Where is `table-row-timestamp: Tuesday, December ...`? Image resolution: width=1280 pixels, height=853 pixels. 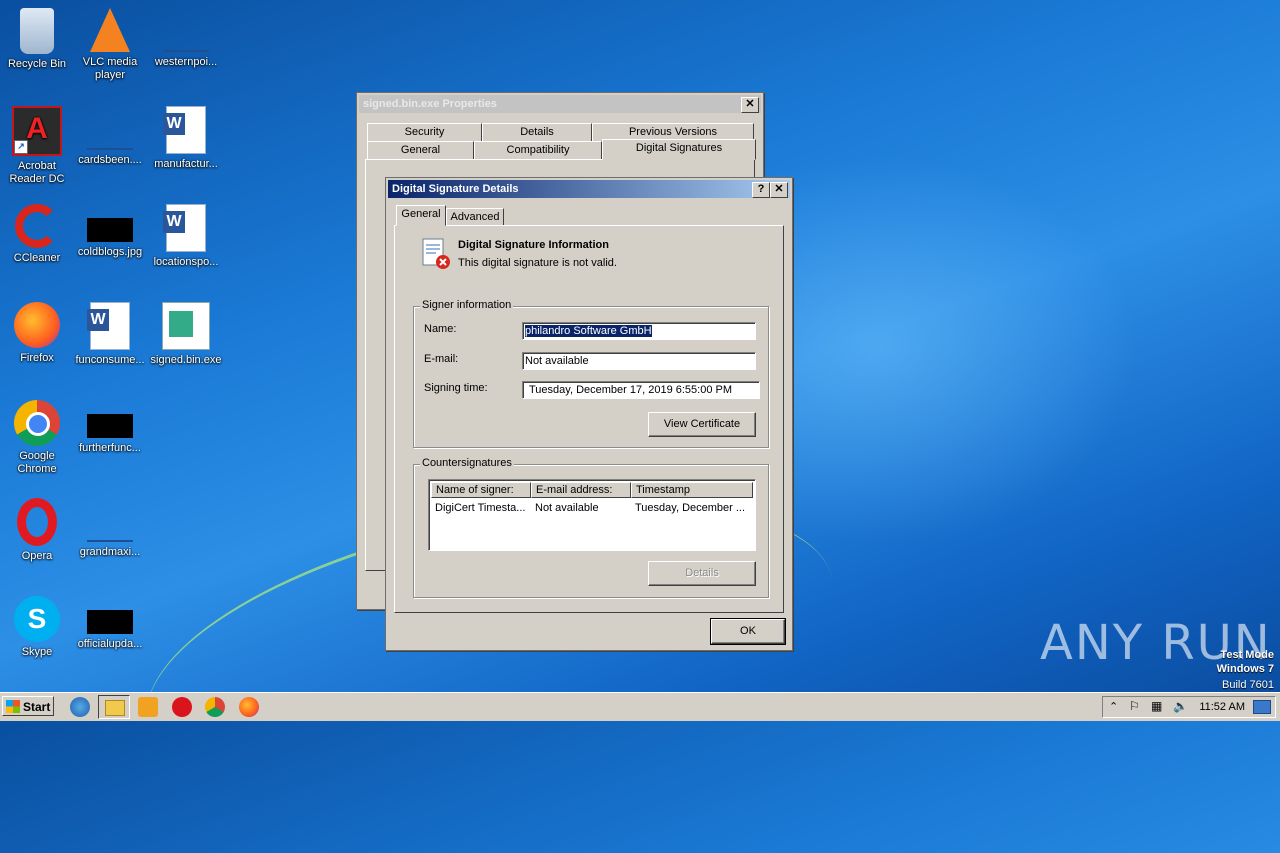 table-row-timestamp: Tuesday, December ... is located at coordinates (693, 508).